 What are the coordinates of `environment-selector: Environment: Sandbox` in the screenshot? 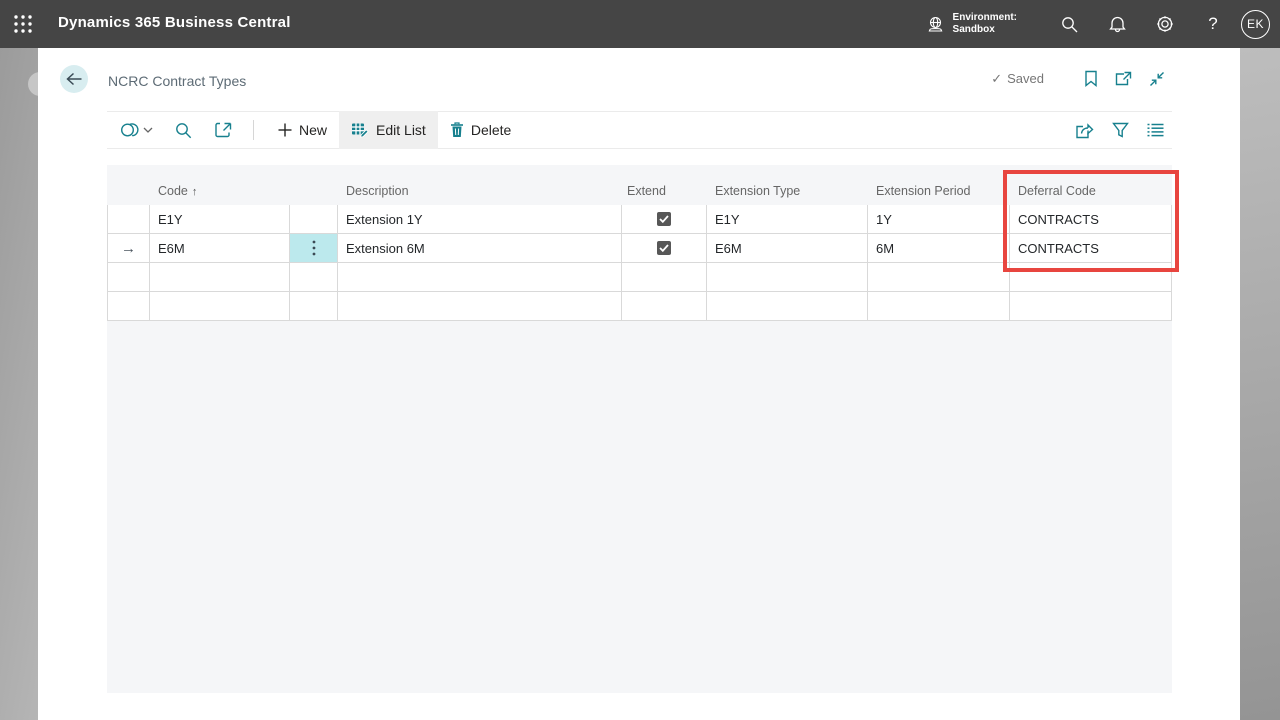 It's located at (971, 24).